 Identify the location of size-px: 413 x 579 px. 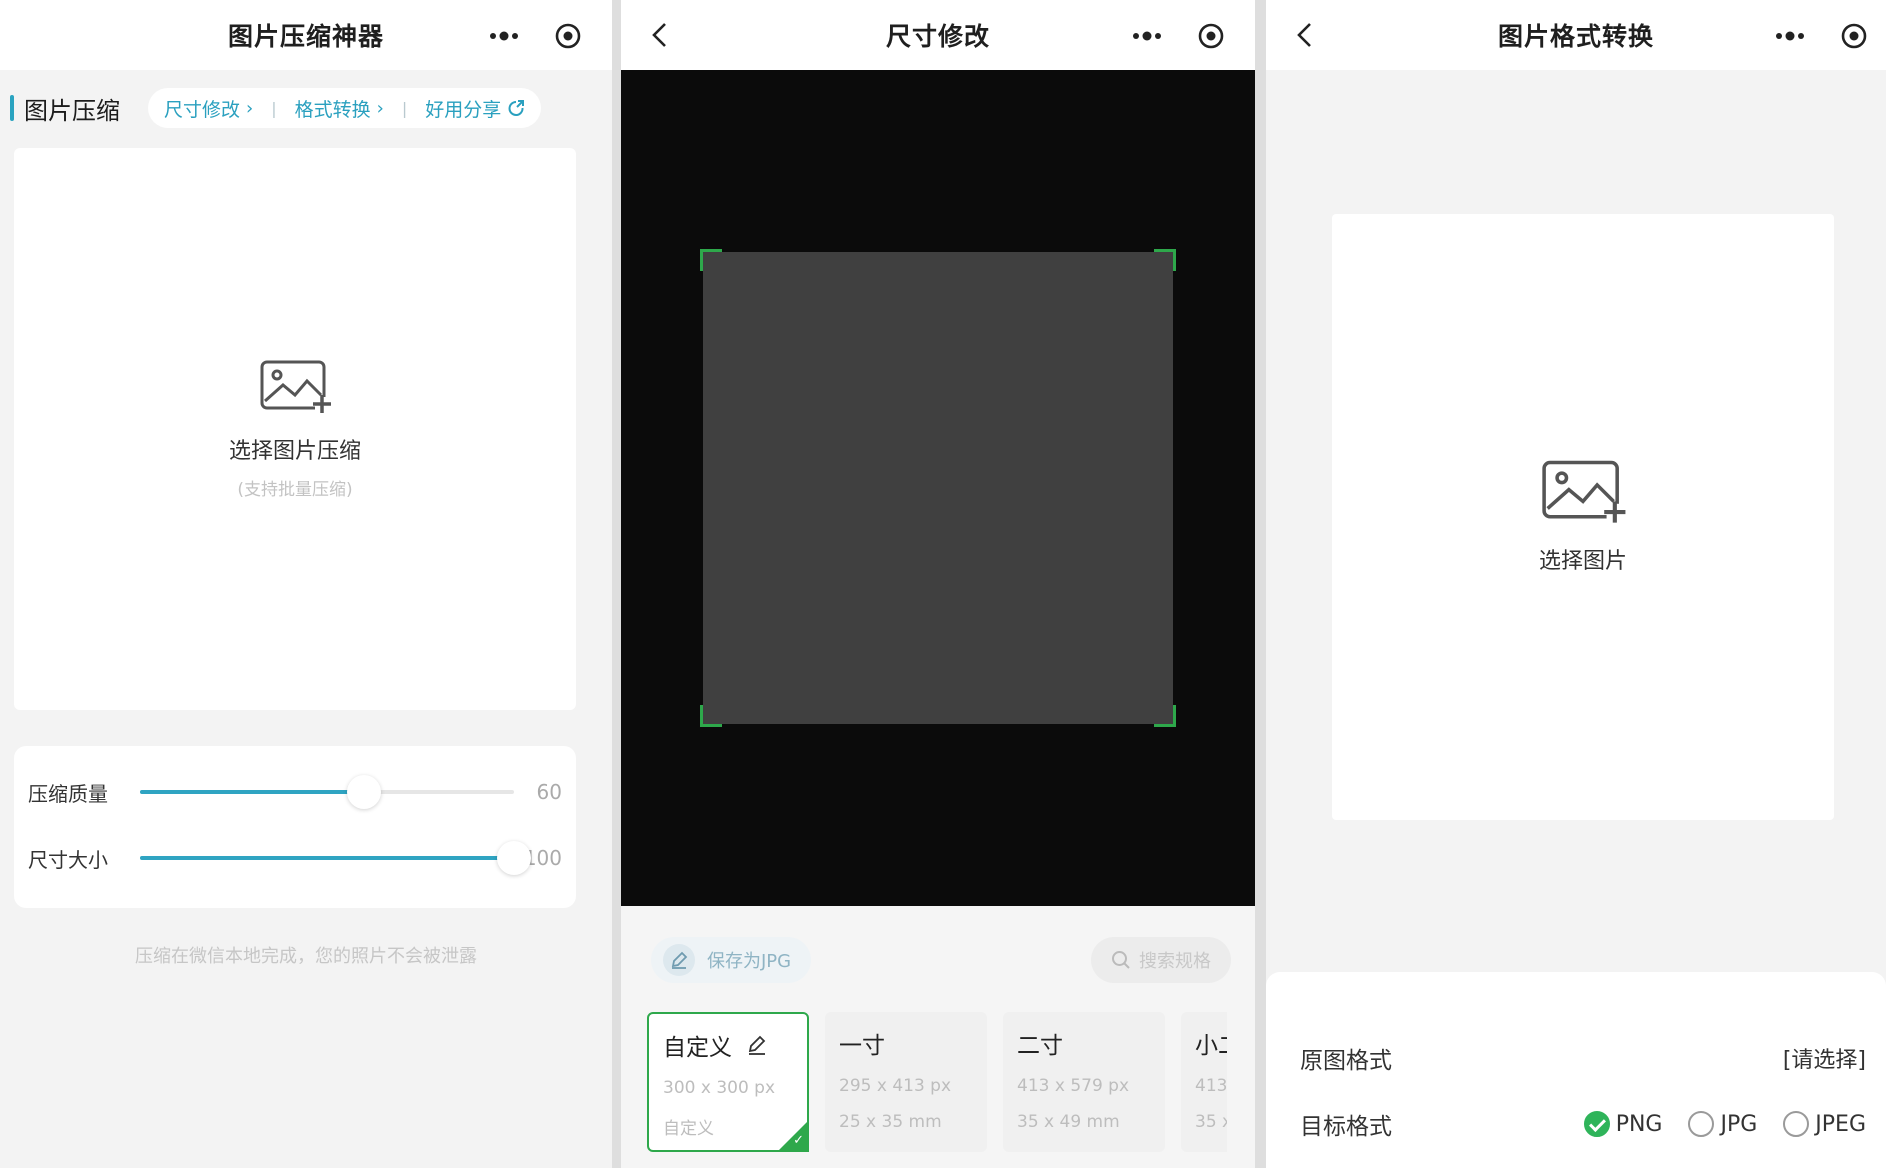
(1073, 1086).